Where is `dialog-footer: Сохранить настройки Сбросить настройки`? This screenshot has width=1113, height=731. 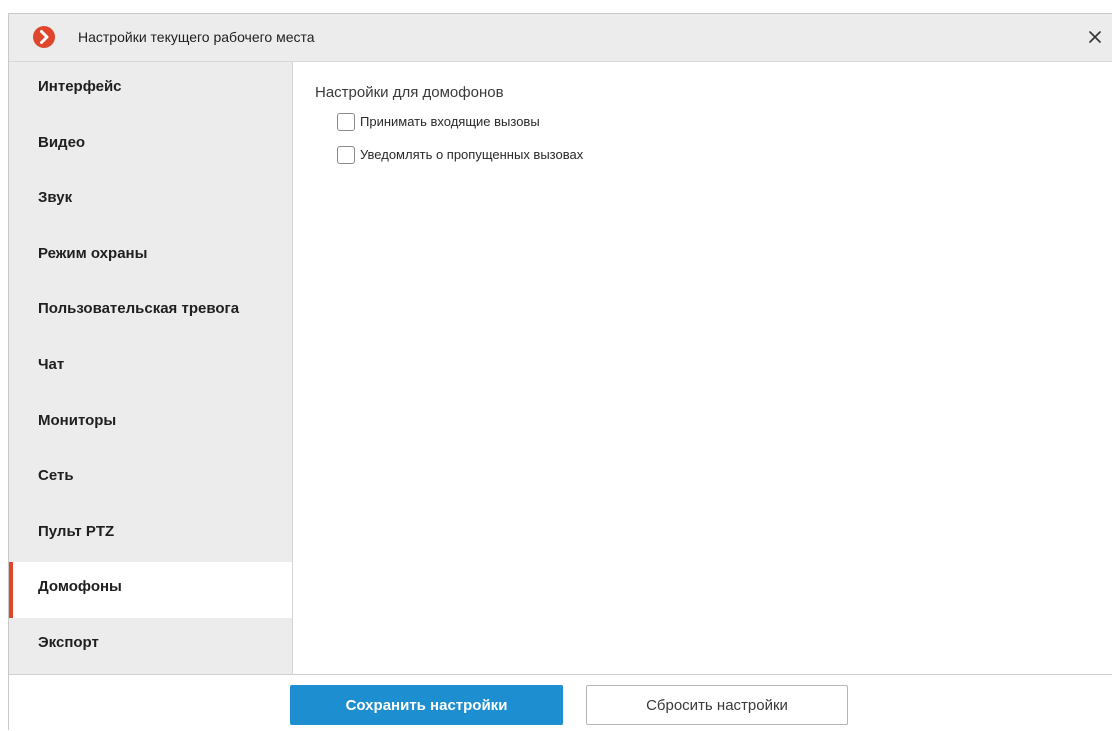
dialog-footer: Сохранить настройки Сбросить настройки is located at coordinates (560, 702).